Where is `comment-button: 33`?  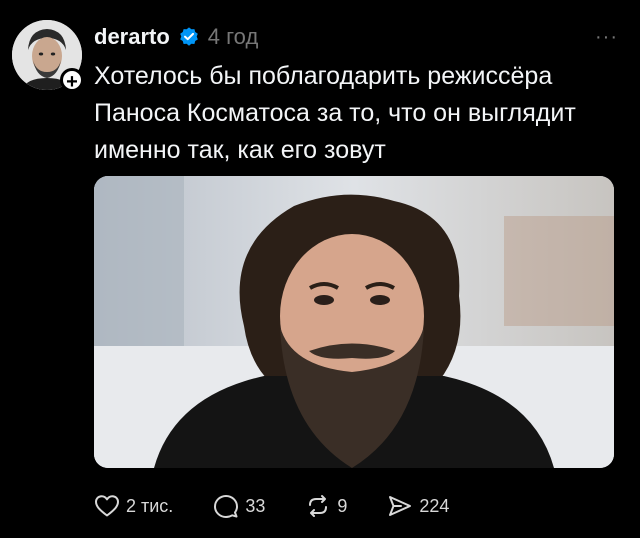
comment-button: 33 is located at coordinates (239, 506).